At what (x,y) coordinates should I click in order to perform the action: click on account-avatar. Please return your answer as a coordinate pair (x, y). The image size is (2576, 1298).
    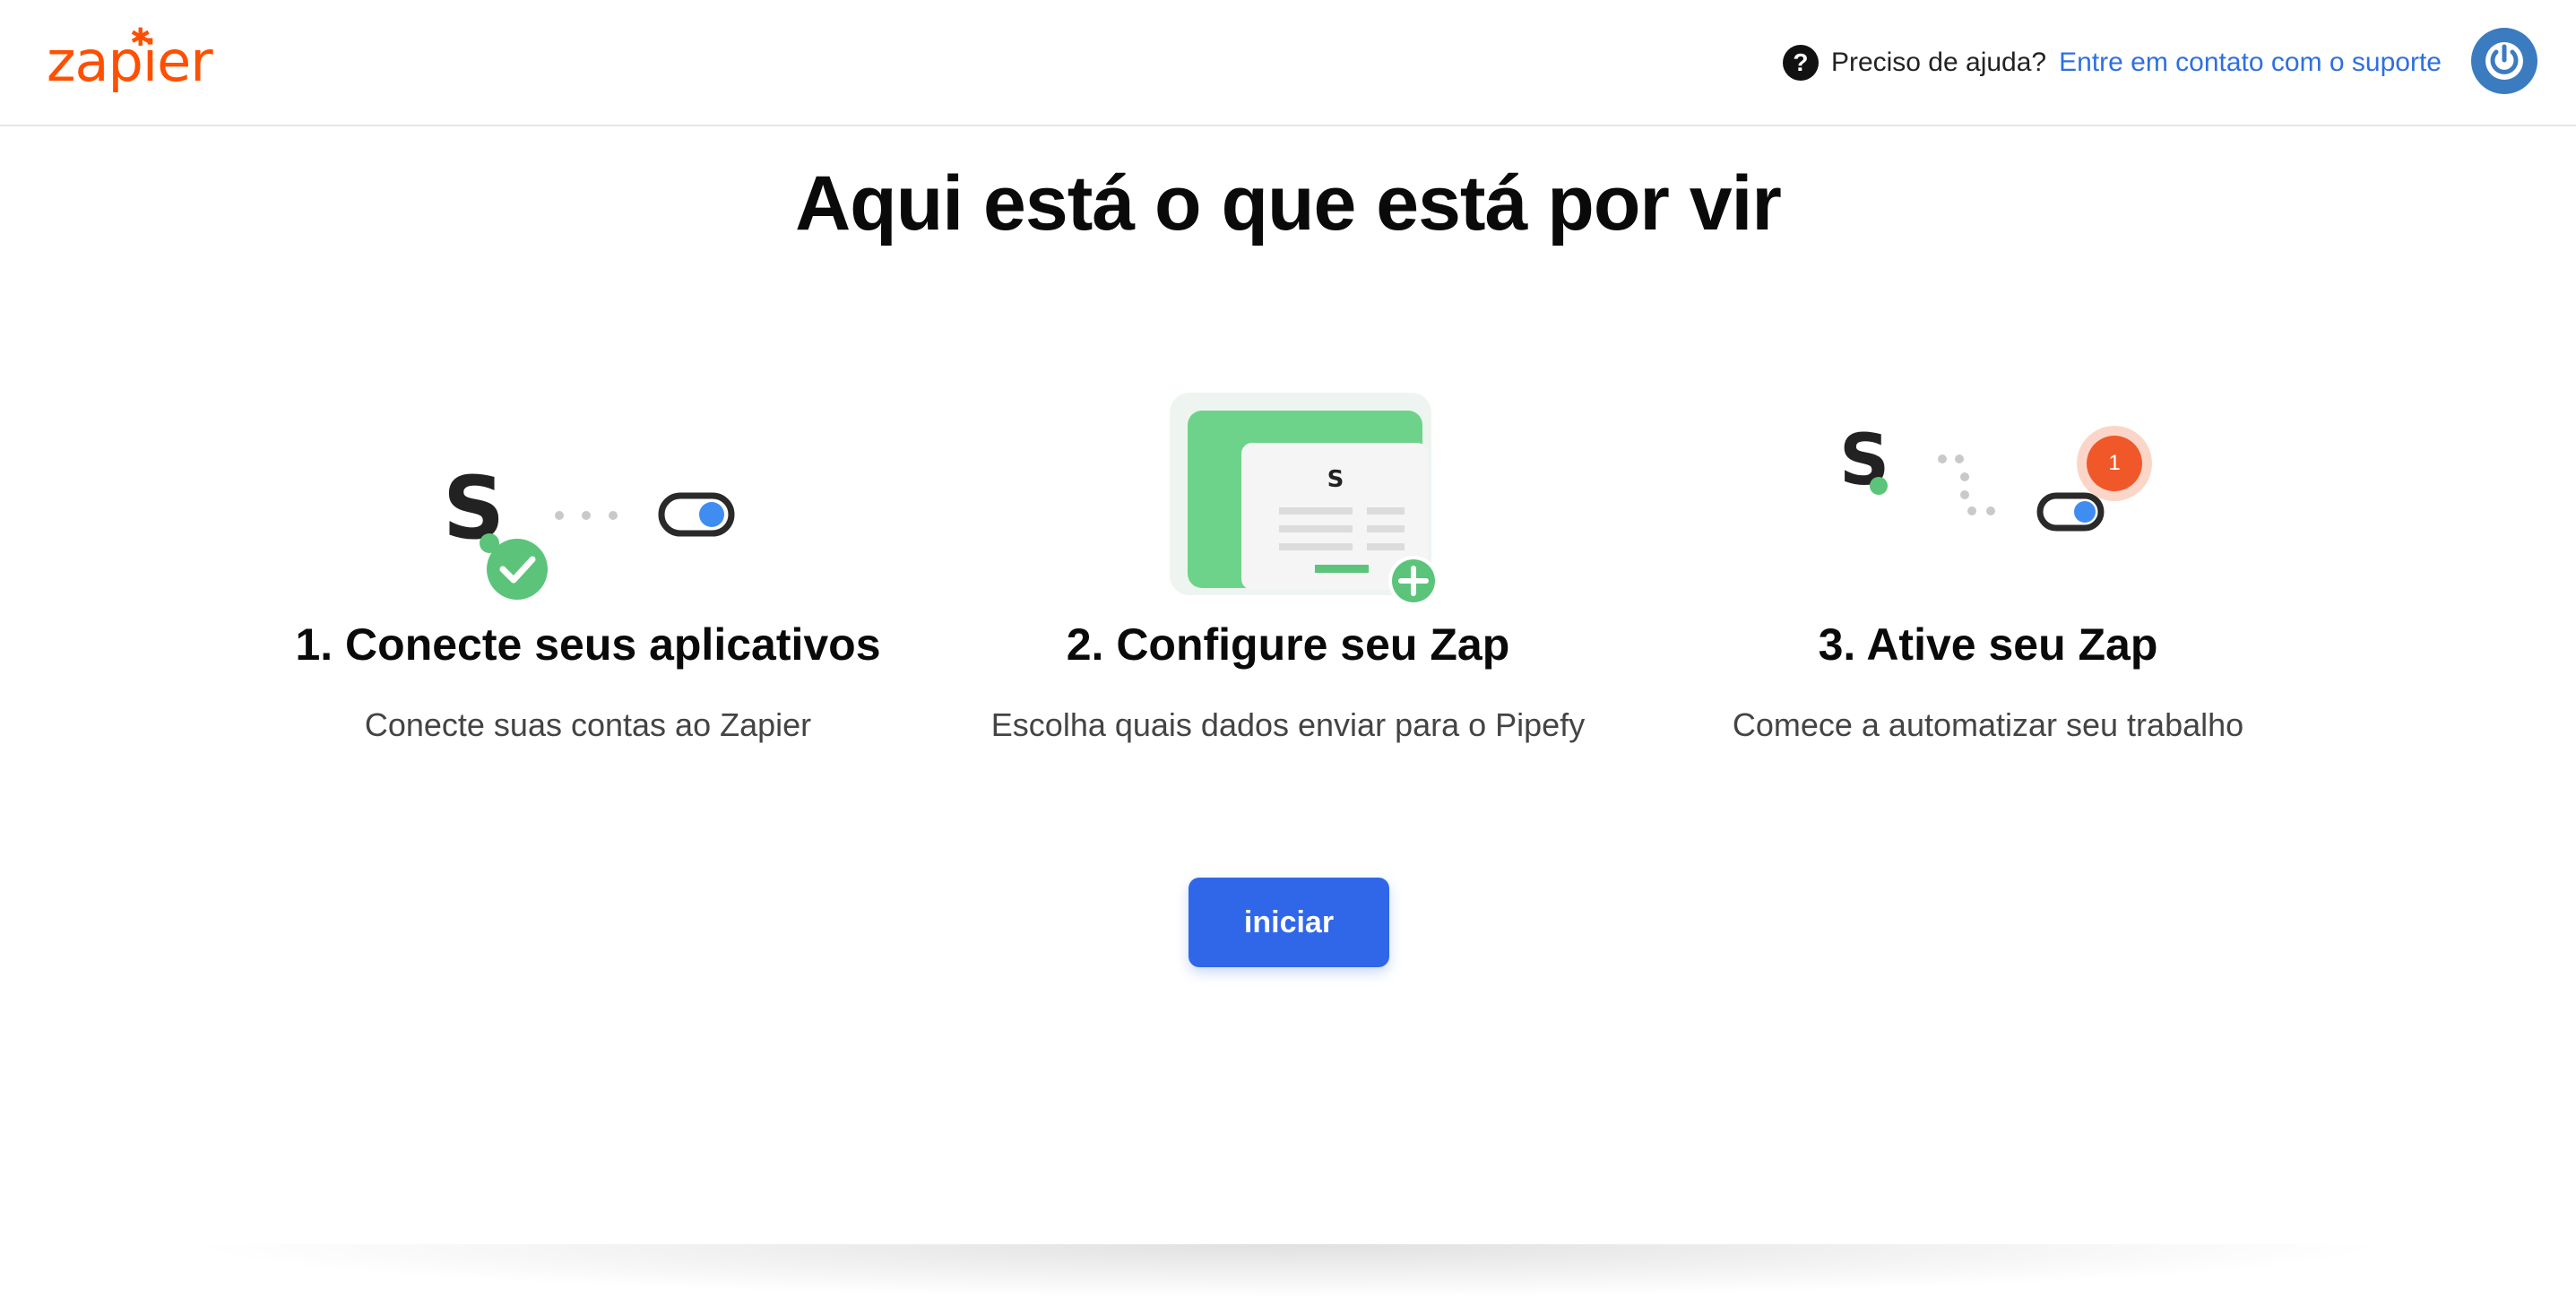
    Looking at the image, I should click on (2504, 61).